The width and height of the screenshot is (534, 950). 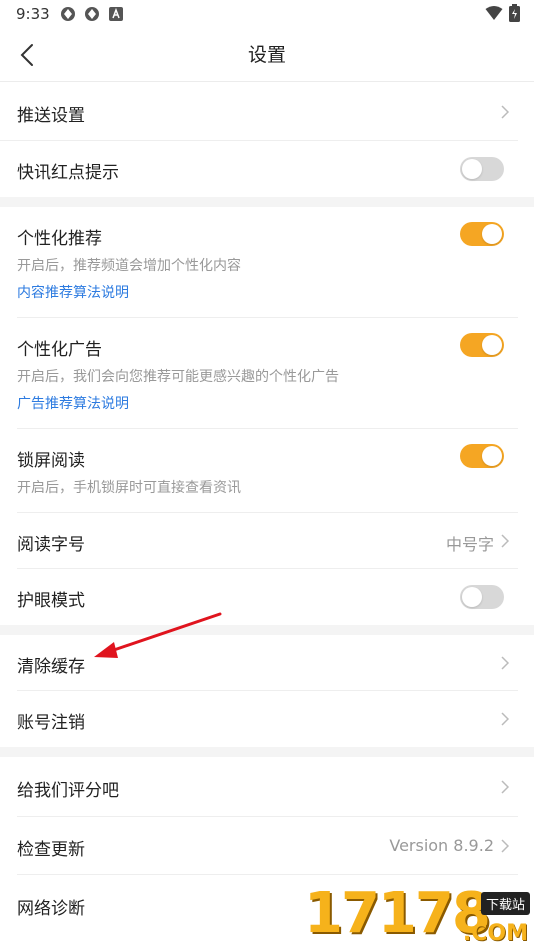 What do you see at coordinates (129, 266) in the screenshot?
I see `setting-personalized-recommend-desc: 开启后，推荐频道会增加个性化内容` at bounding box center [129, 266].